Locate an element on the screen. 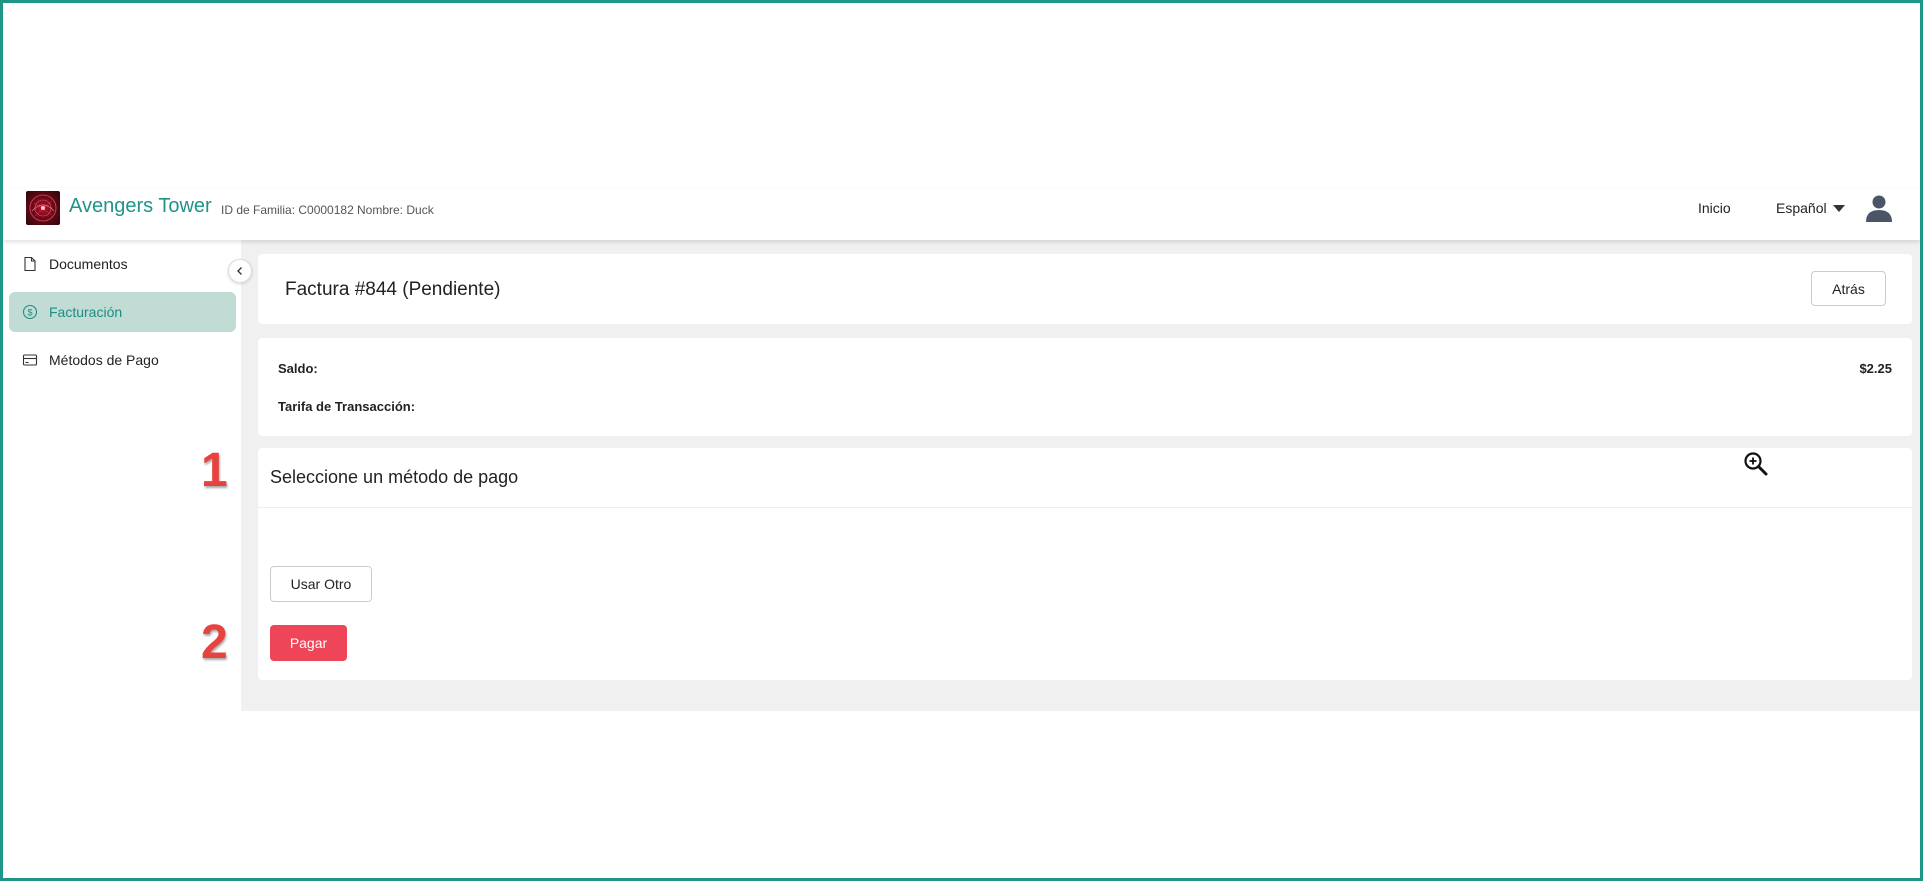 The image size is (1923, 881). sidebar-item-label: Métodos de Pago is located at coordinates (104, 360).